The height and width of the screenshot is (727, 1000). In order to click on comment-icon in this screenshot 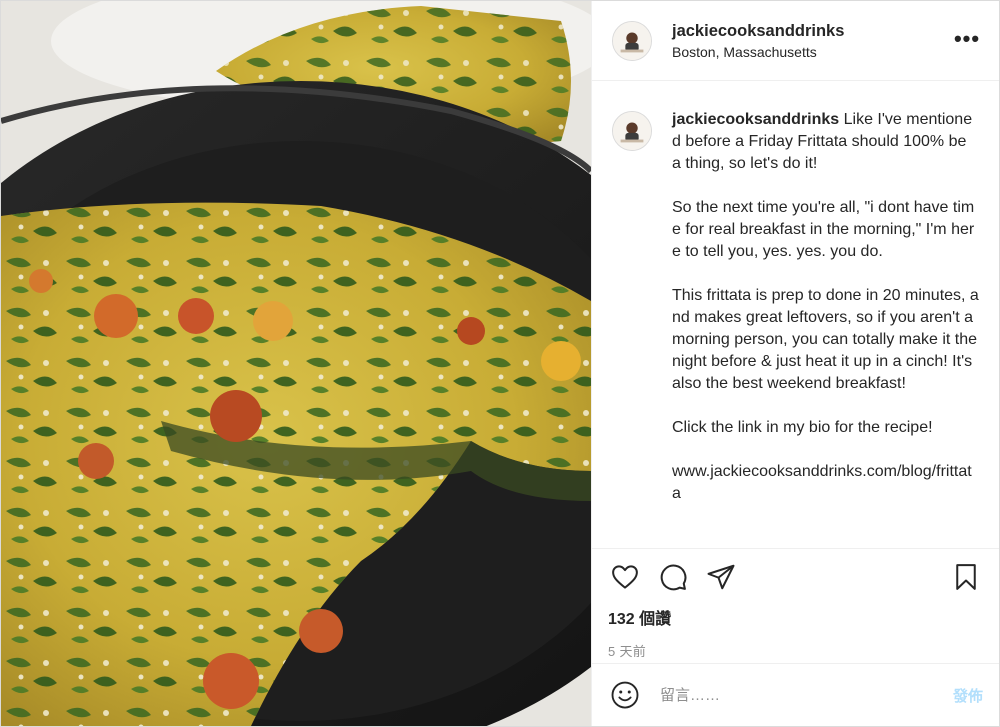, I will do `click(673, 577)`.